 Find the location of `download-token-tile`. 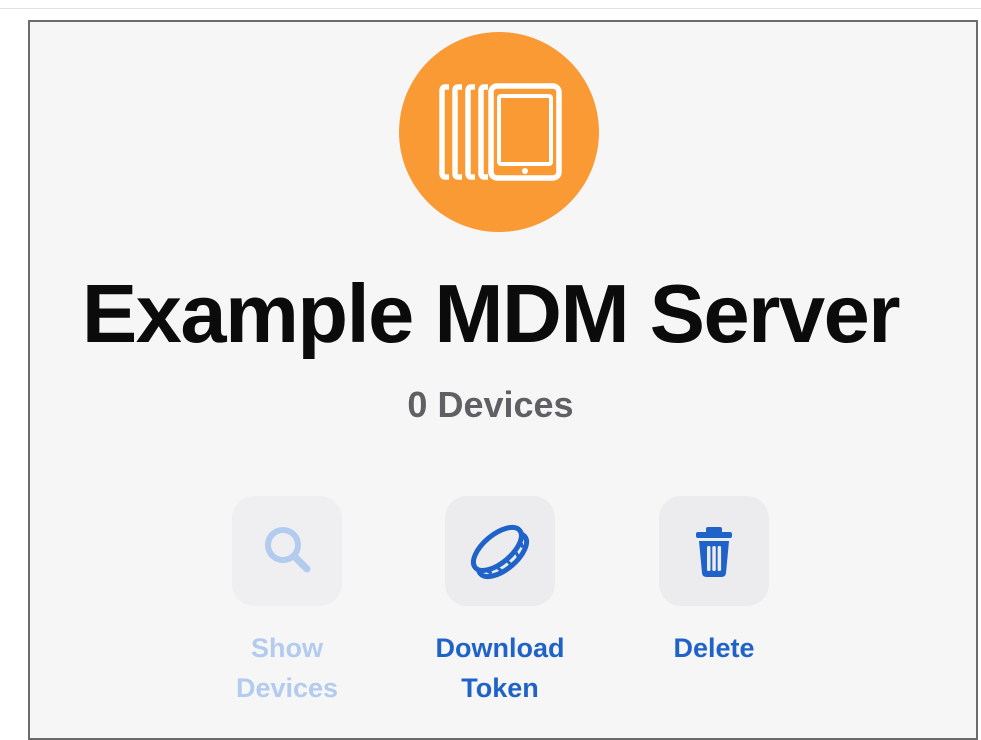

download-token-tile is located at coordinates (500, 551).